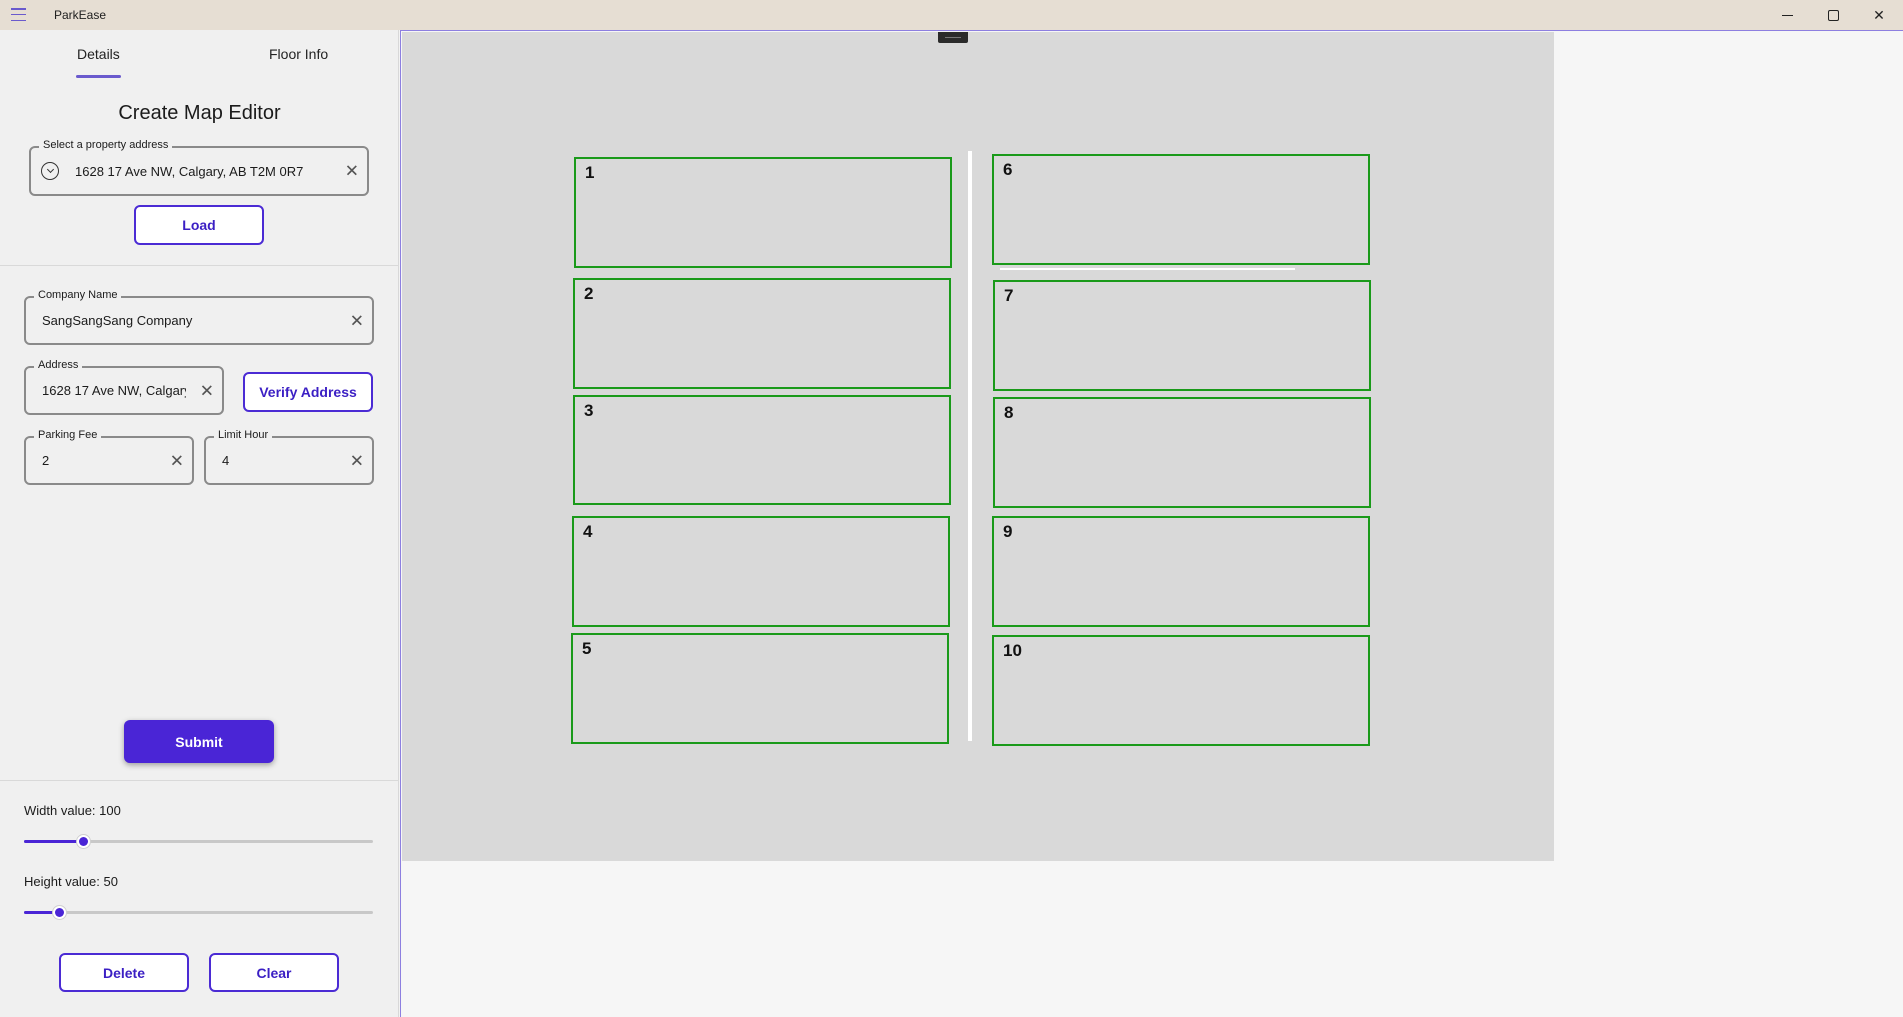 The height and width of the screenshot is (1017, 1903). Describe the element at coordinates (124, 972) in the screenshot. I see `delete-button: Delete` at that location.